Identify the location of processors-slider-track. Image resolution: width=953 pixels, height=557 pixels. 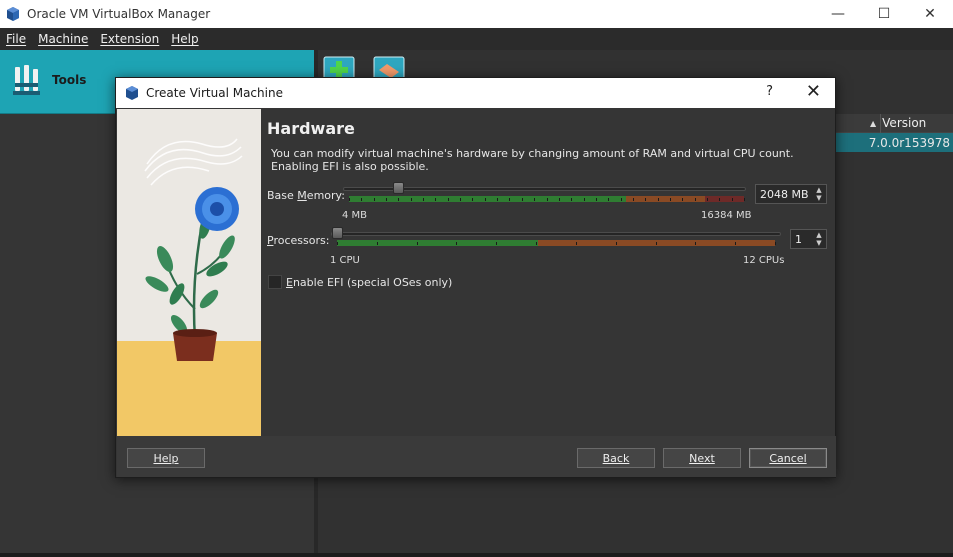
(556, 234).